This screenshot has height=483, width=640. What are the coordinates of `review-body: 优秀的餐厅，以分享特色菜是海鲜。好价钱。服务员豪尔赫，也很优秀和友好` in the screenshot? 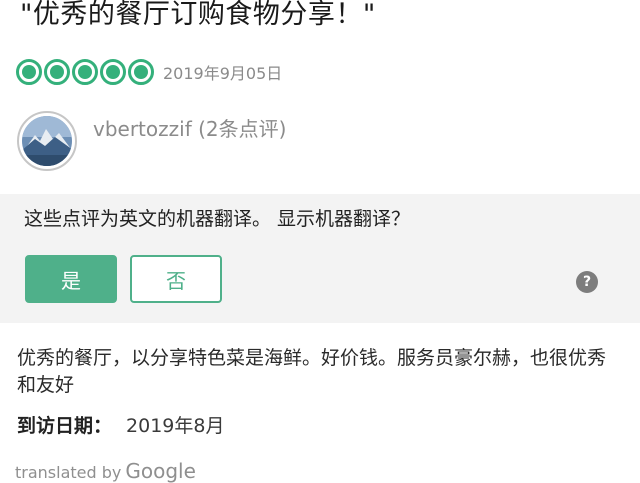 It's located at (312, 371).